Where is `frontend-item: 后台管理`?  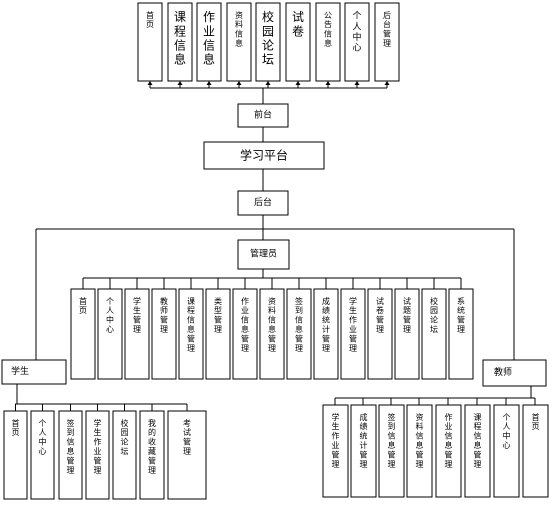 frontend-item: 后台管理 is located at coordinates (387, 42).